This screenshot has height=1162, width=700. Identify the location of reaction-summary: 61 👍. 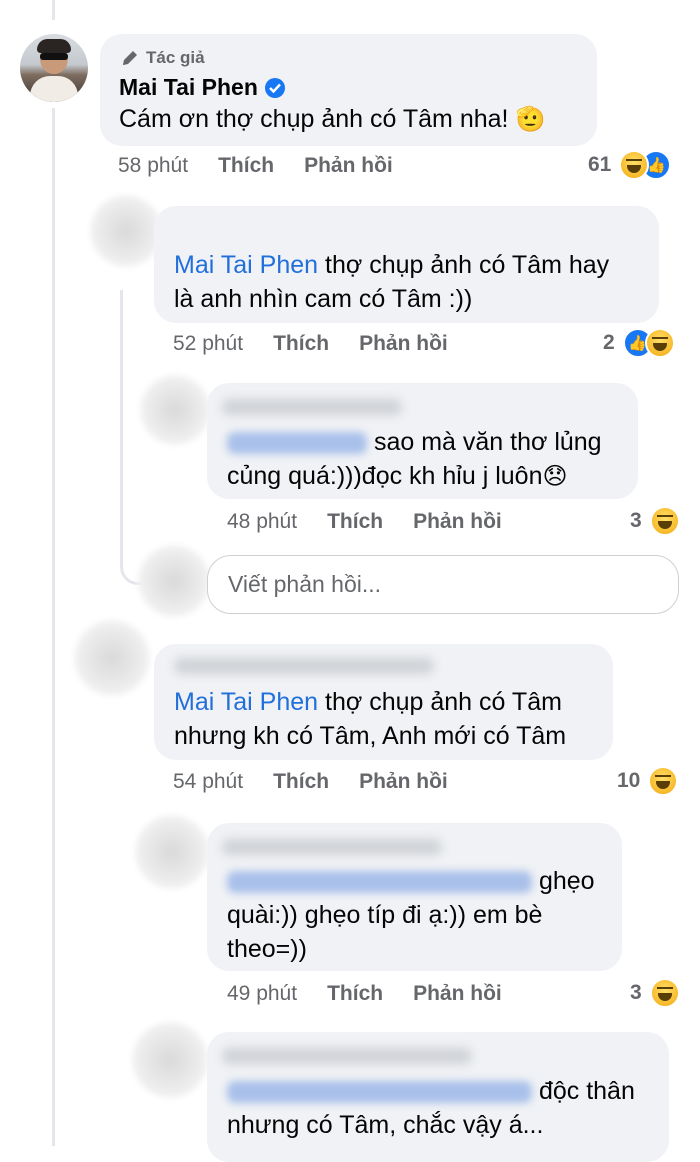
(630, 165).